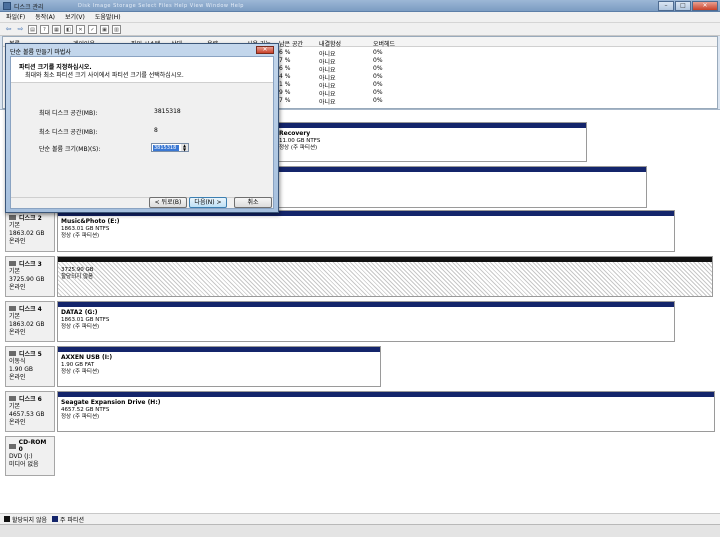 This screenshot has width=720, height=537. What do you see at coordinates (12, 353) in the screenshot?
I see `usb-drive-icon` at bounding box center [12, 353].